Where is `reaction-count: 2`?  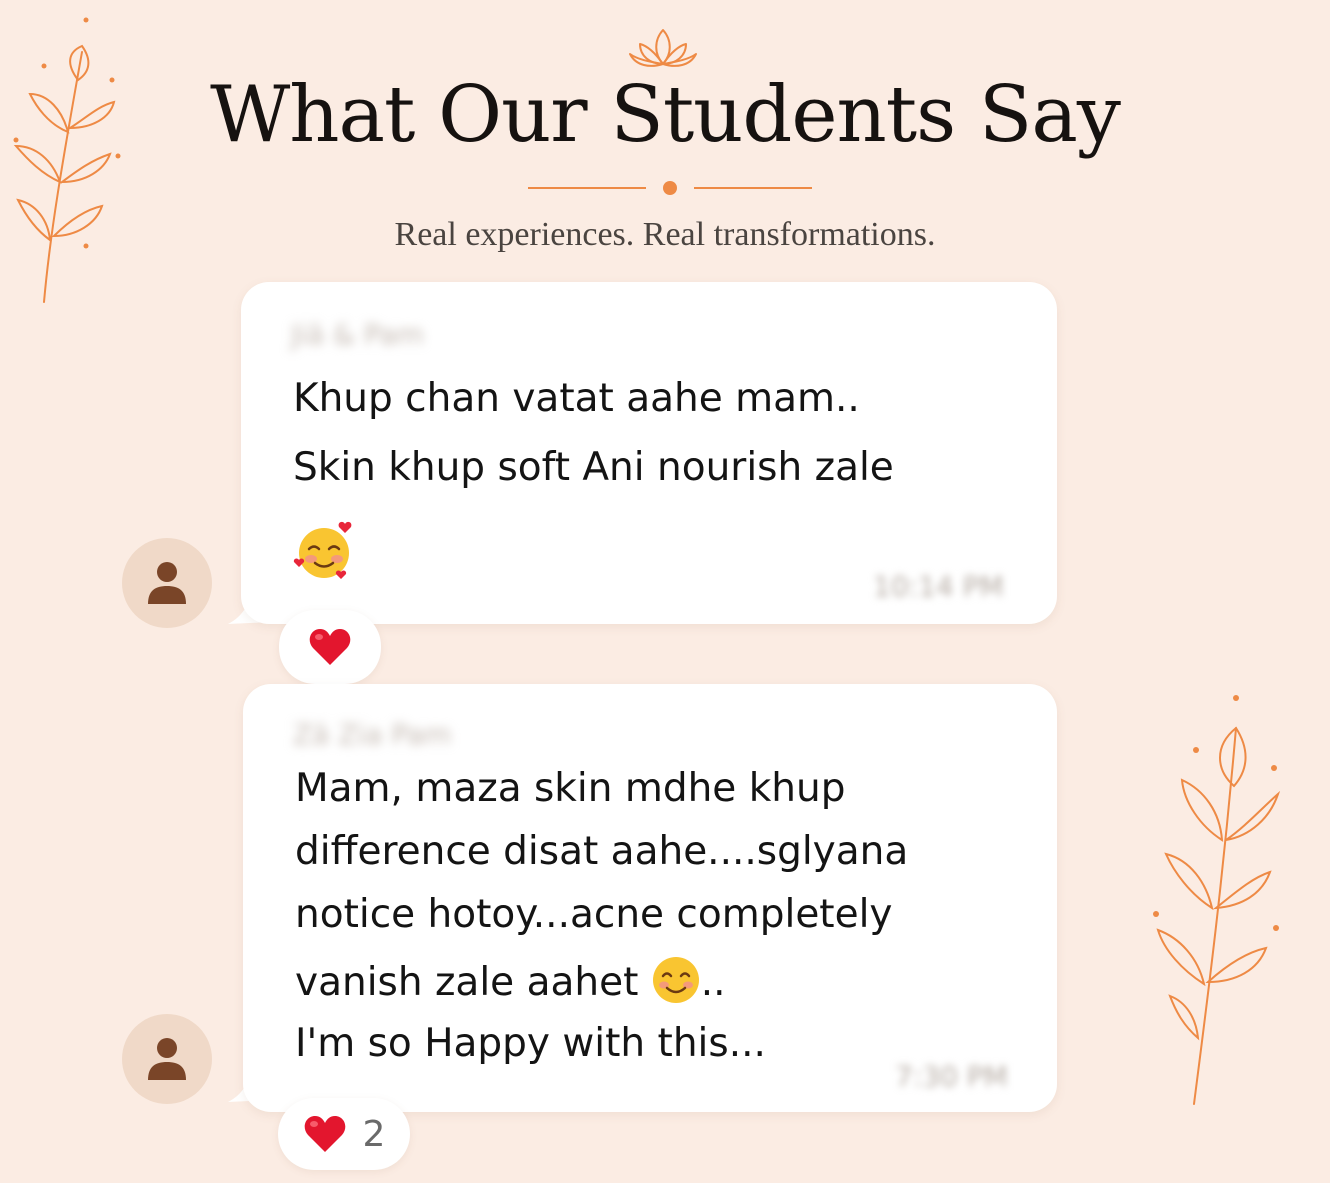
reaction-count: 2 is located at coordinates (374, 1134).